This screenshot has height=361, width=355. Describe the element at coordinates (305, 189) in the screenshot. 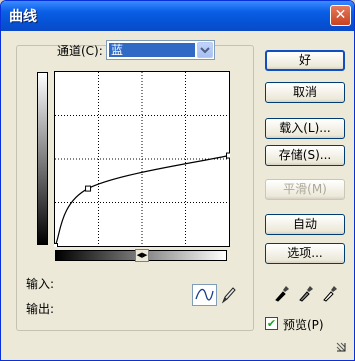

I see `smooth-button: 平滑(M)` at that location.